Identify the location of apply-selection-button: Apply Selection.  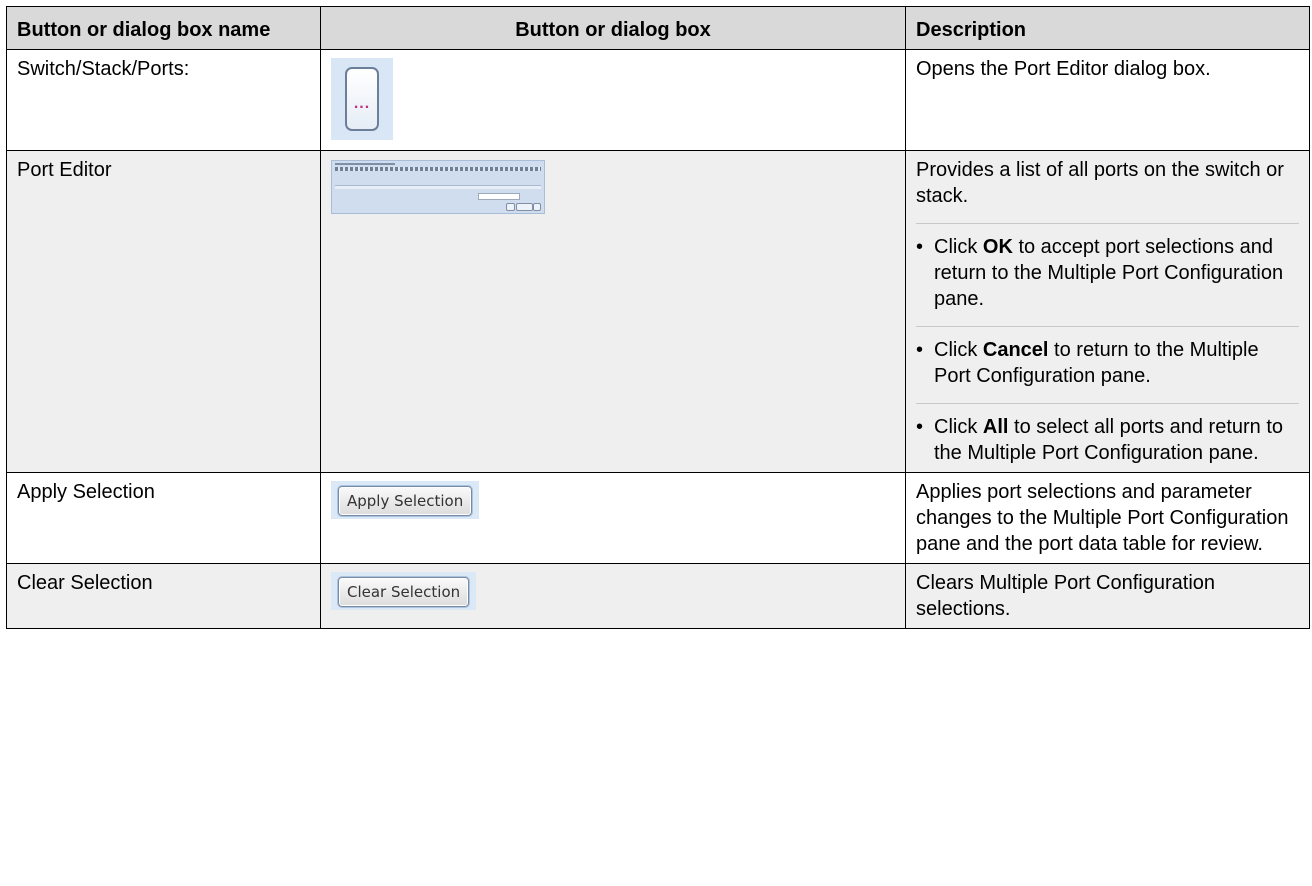
(405, 501).